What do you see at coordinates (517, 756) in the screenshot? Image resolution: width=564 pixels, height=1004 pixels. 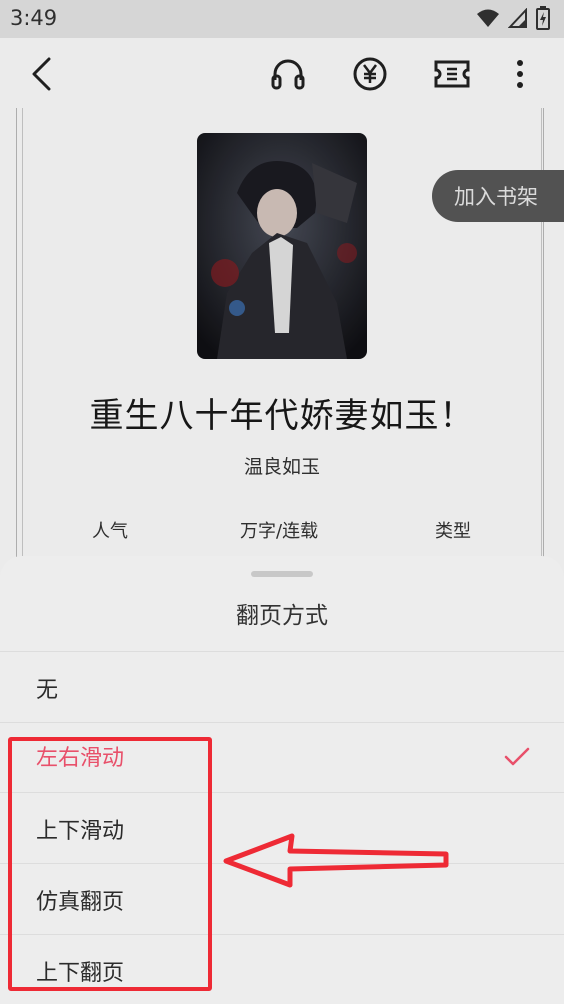 I see `check-icon` at bounding box center [517, 756].